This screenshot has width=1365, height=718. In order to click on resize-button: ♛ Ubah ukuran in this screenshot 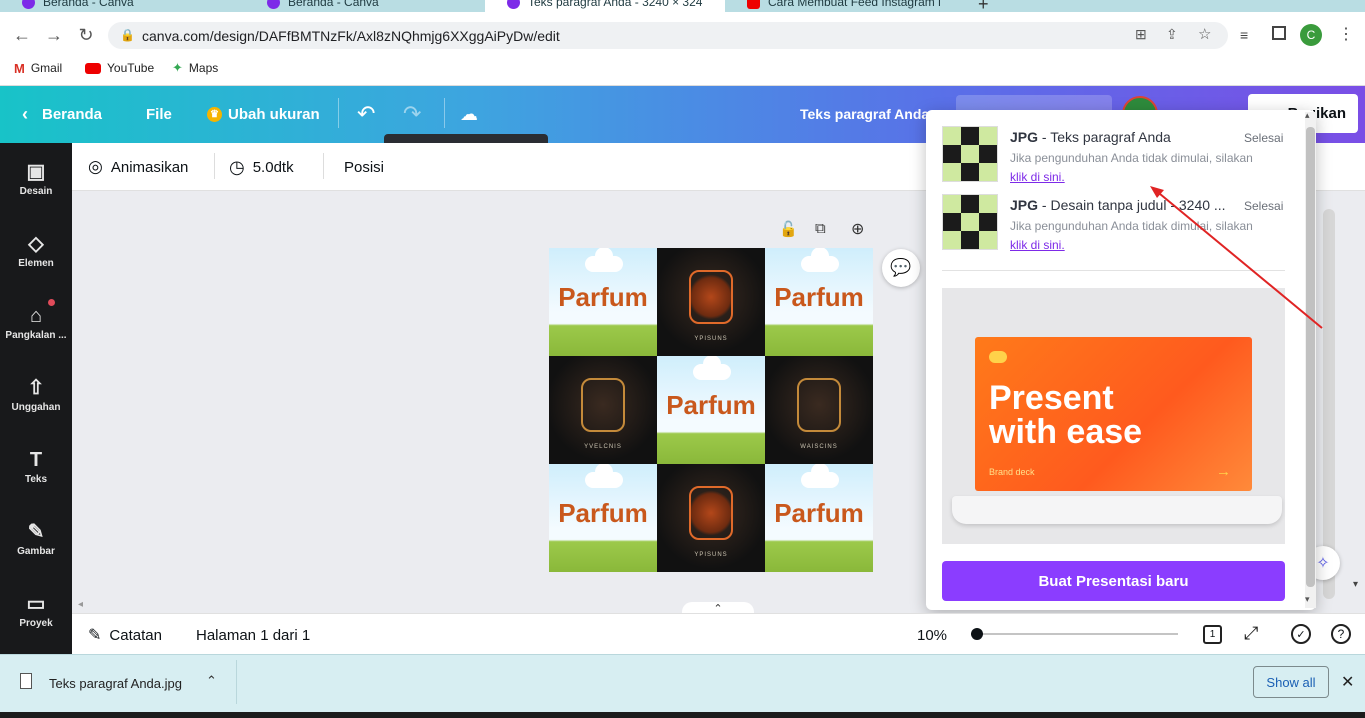, I will do `click(263, 114)`.